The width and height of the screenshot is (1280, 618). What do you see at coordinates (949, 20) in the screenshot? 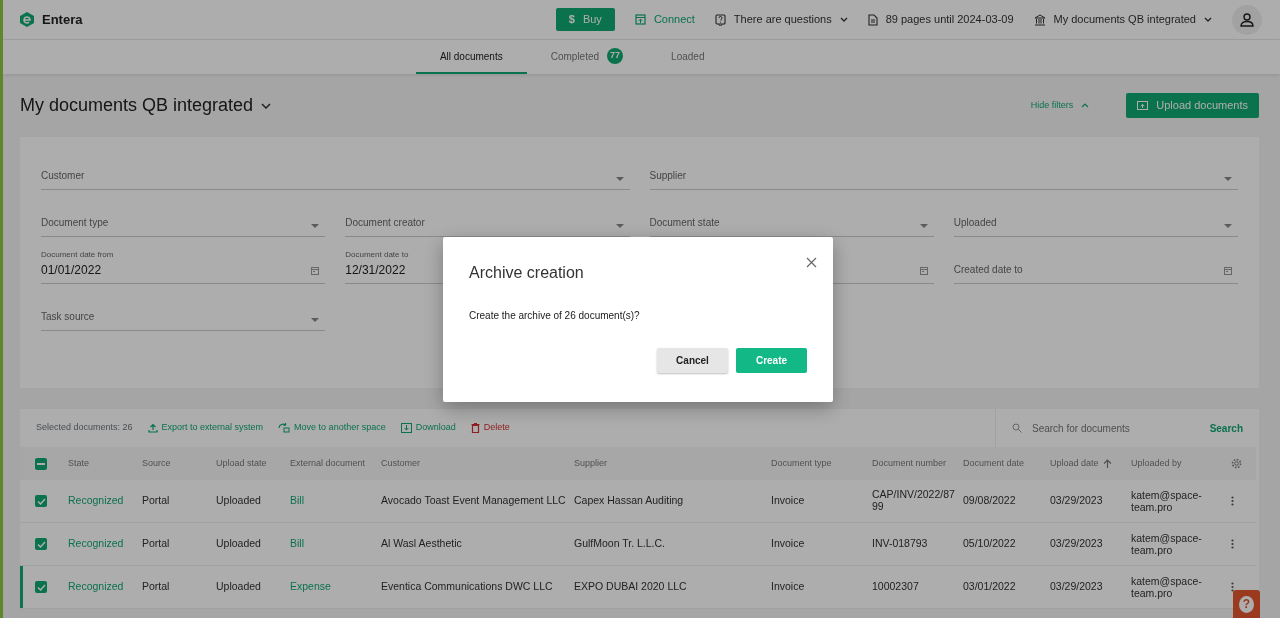
I see `pages-remaining: 89 pages until 2024-03-09` at bounding box center [949, 20].